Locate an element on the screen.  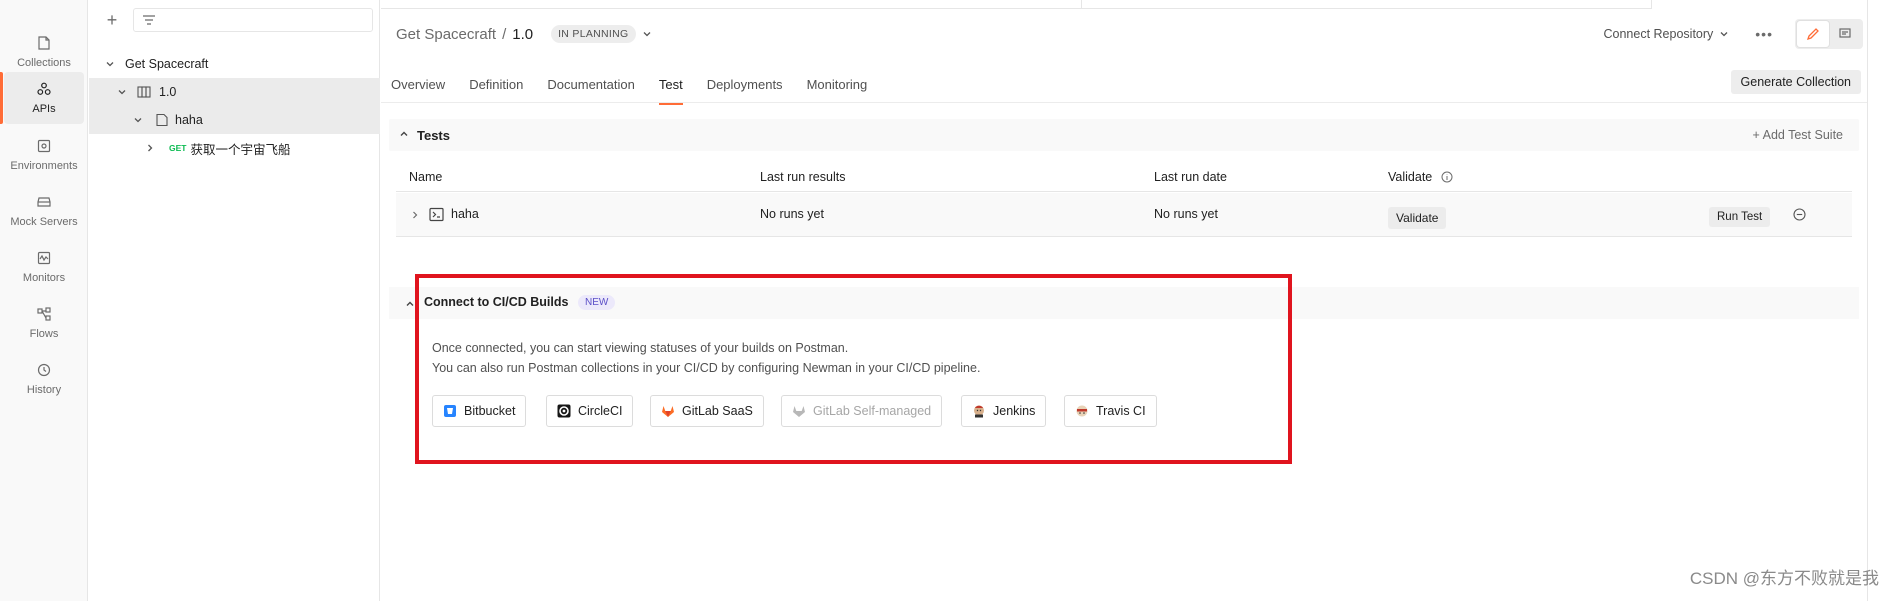
tree-api-row: Get Spacecraft is located at coordinates (234, 64).